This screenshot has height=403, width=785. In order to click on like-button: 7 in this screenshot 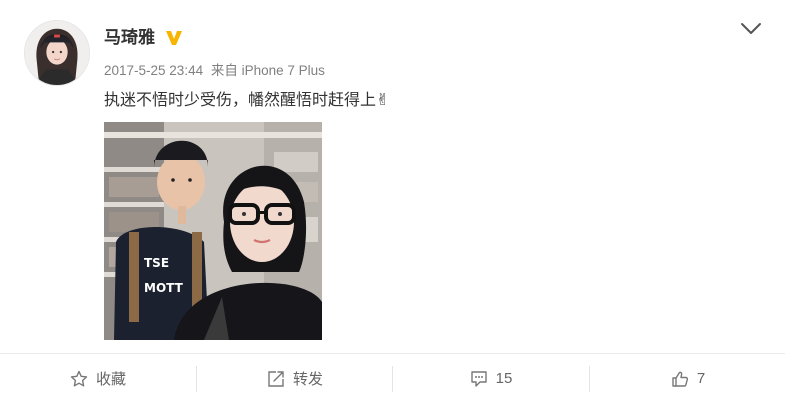, I will do `click(687, 378)`.